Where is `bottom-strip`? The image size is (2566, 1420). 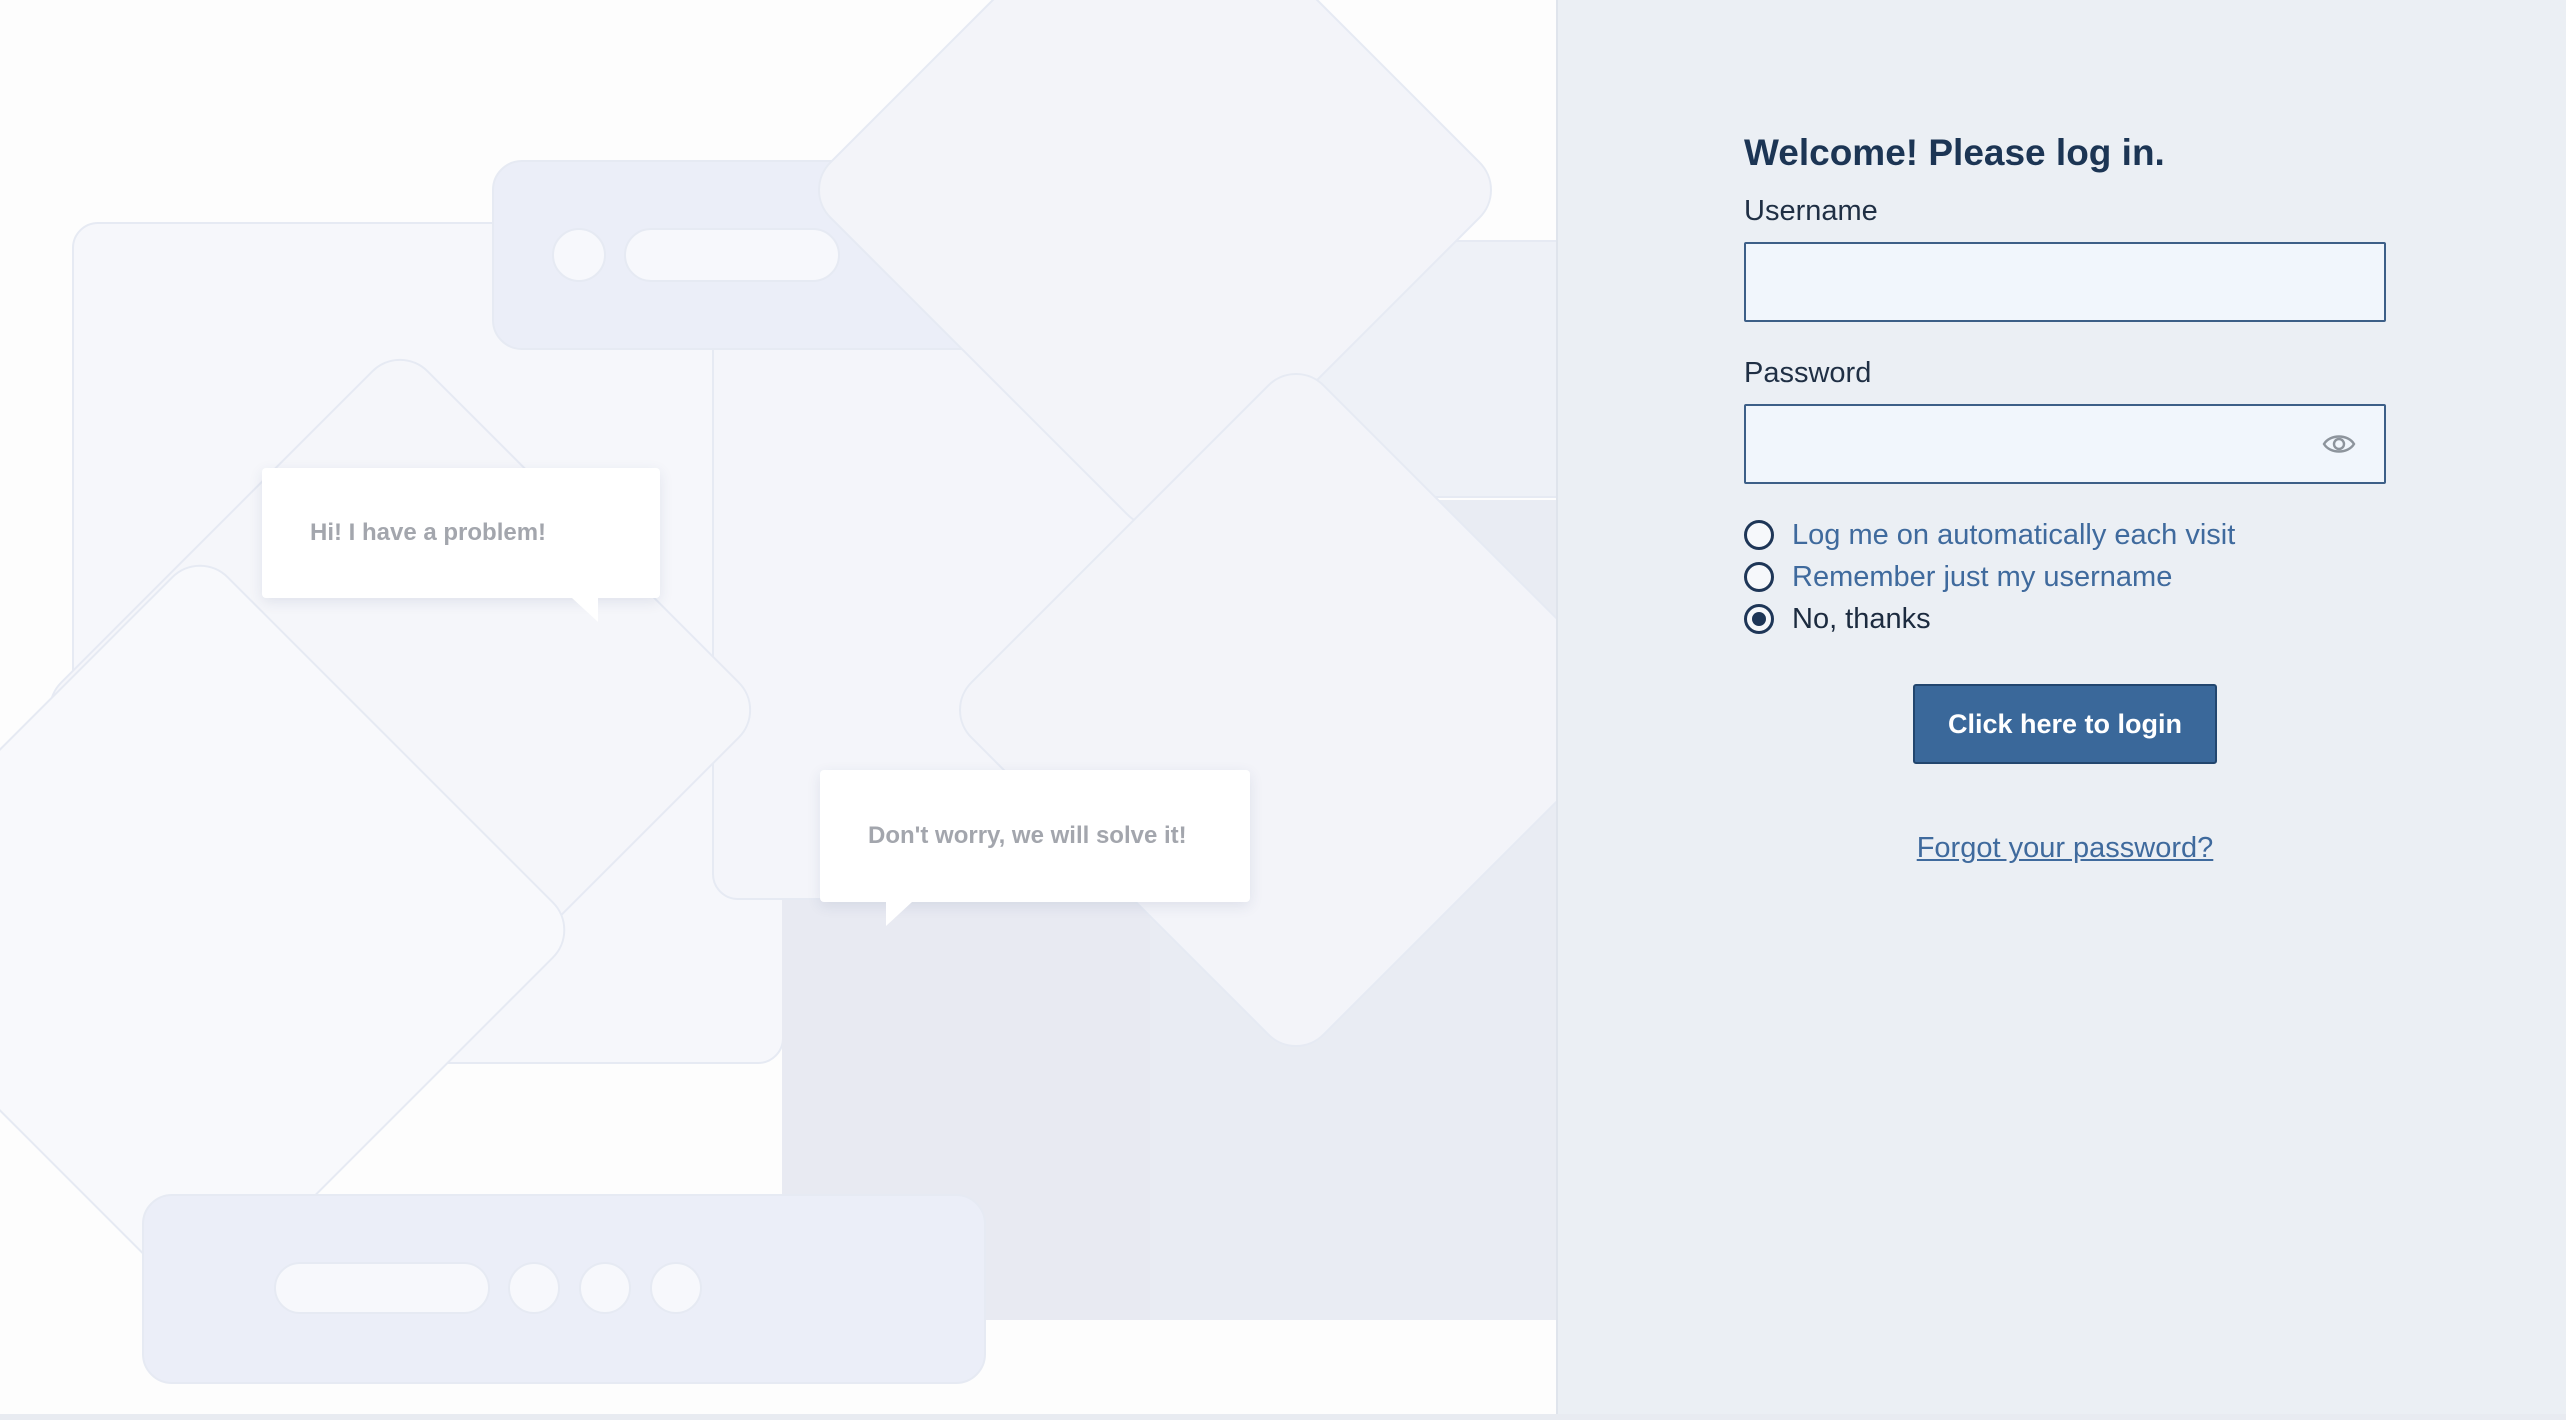 bottom-strip is located at coordinates (1283, 1417).